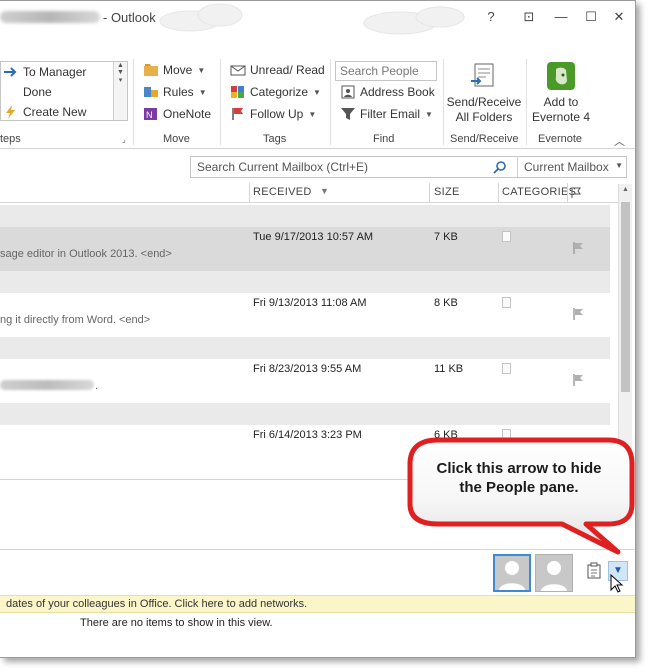 The image size is (650, 669). What do you see at coordinates (27, 92) in the screenshot?
I see `quick-step-done: Done` at bounding box center [27, 92].